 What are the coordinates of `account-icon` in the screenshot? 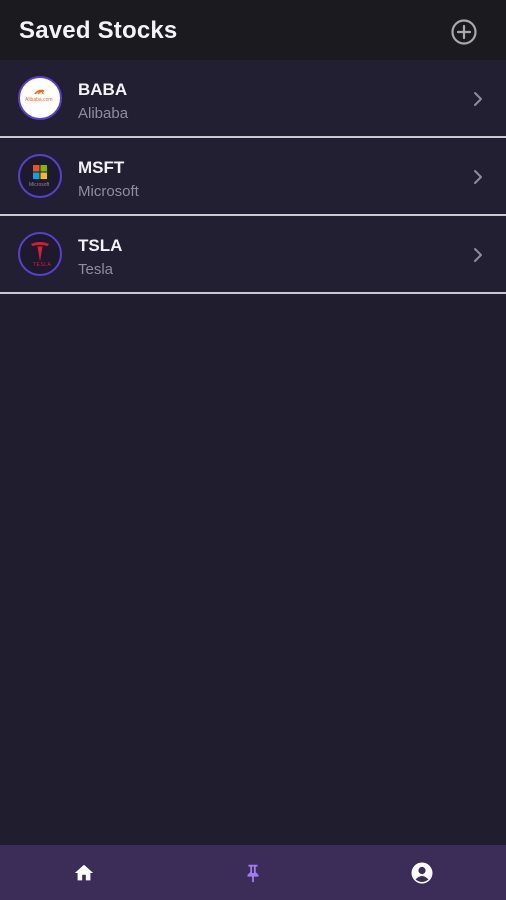 It's located at (422, 872).